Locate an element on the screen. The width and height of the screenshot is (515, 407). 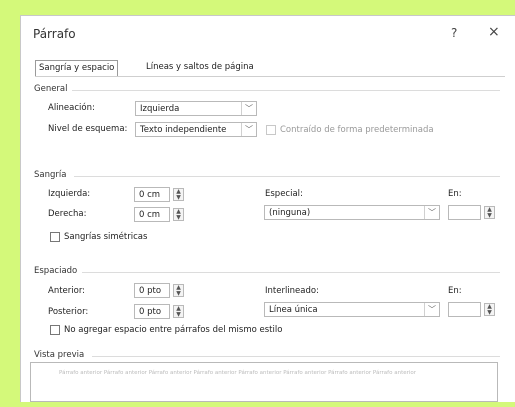
indent-right-value: 0 cm is located at coordinates (150, 215).